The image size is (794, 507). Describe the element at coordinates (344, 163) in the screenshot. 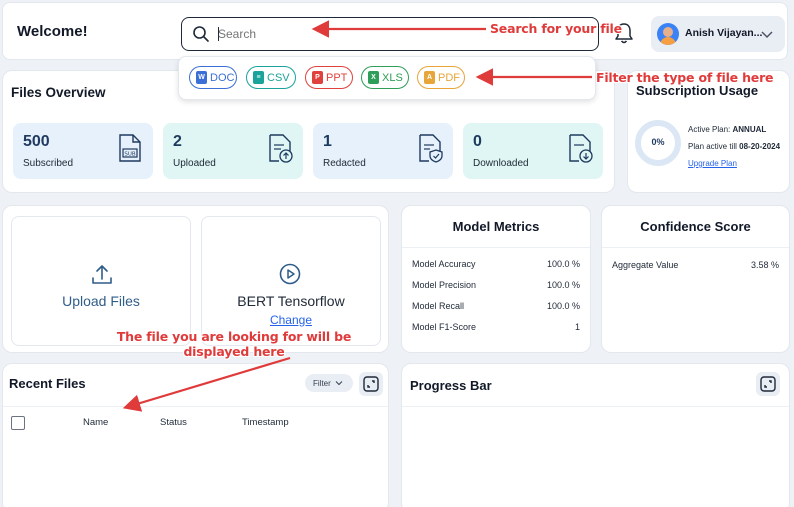

I see `stat-label: Redacted` at that location.